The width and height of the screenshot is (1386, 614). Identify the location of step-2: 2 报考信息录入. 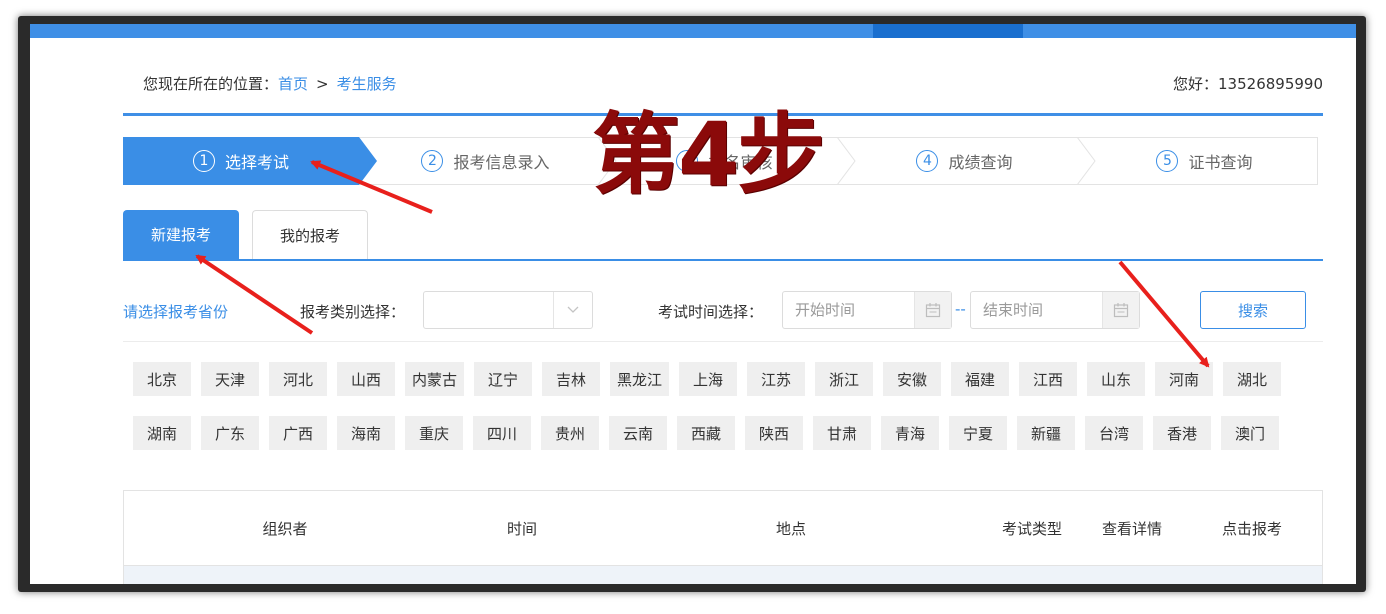
(485, 161).